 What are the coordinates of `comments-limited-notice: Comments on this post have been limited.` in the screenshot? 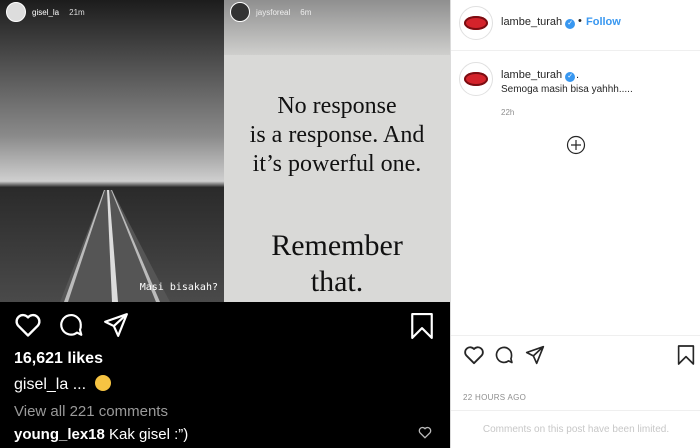 It's located at (576, 429).